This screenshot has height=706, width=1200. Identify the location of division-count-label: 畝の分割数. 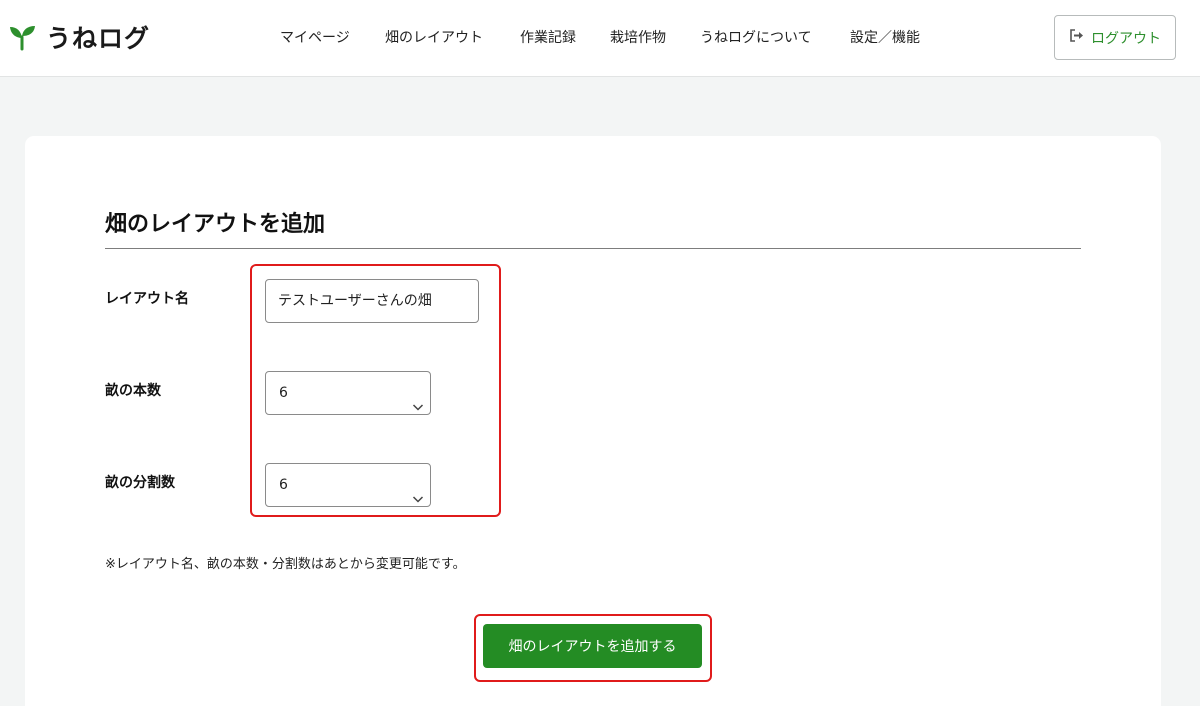
(140, 483).